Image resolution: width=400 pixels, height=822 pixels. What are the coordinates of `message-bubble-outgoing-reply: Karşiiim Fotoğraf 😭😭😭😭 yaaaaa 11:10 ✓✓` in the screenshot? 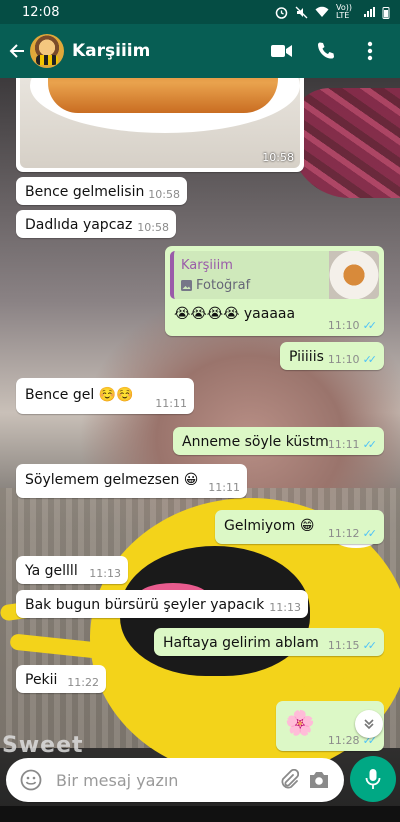 It's located at (274, 291).